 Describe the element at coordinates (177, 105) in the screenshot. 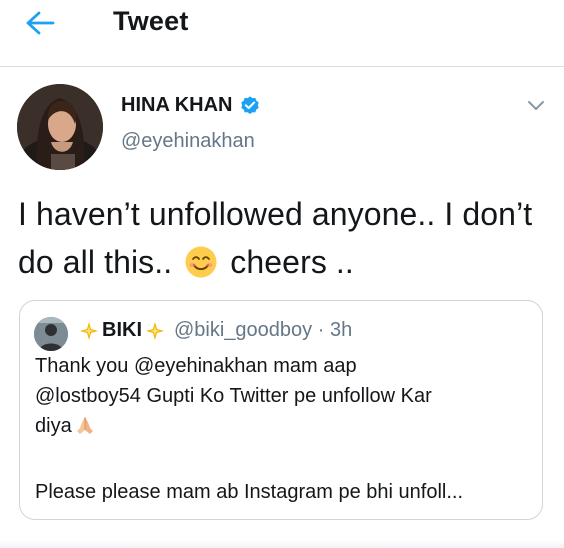

I see `author-name-text: HINA KHAN` at that location.